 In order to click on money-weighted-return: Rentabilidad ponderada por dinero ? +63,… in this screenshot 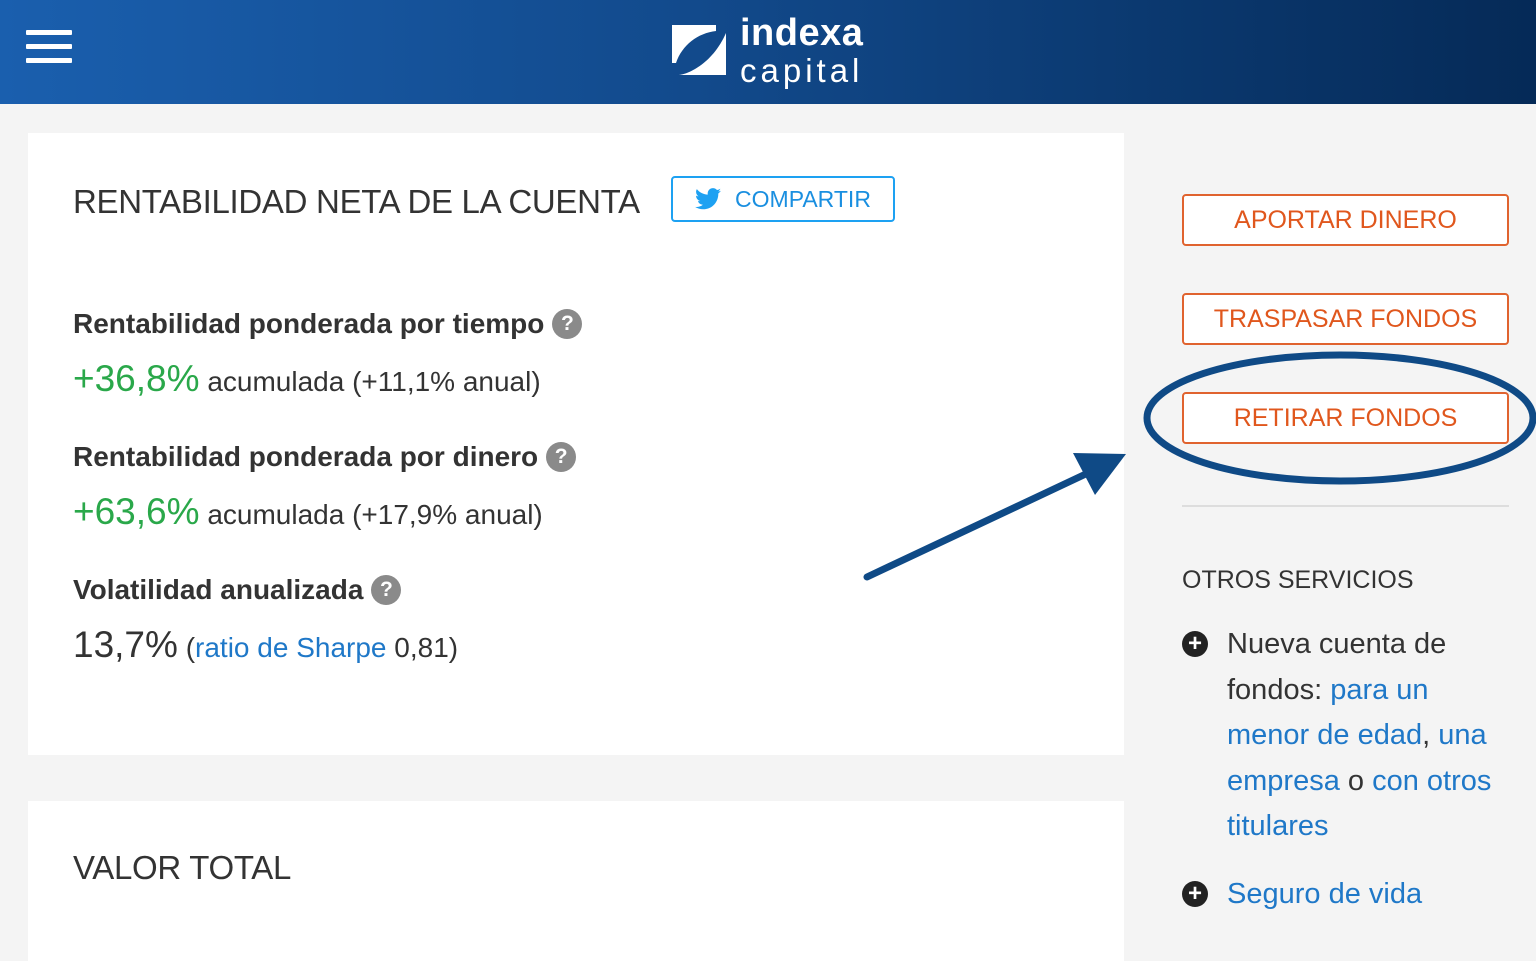, I will do `click(325, 487)`.